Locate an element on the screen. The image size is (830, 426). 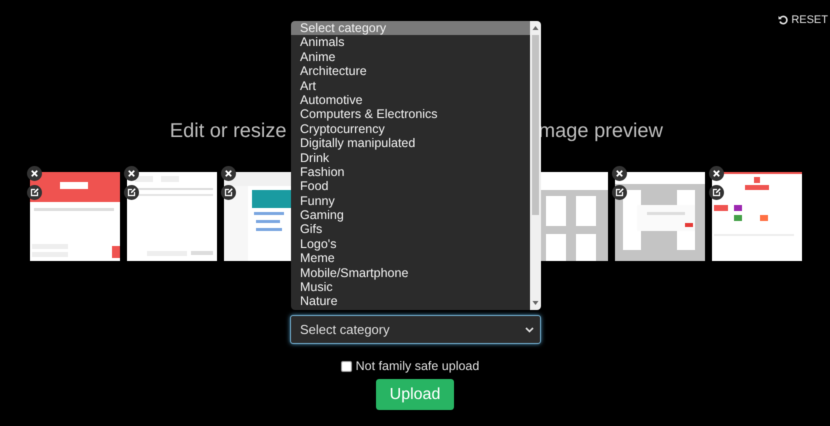
category-option: Drink is located at coordinates (410, 157).